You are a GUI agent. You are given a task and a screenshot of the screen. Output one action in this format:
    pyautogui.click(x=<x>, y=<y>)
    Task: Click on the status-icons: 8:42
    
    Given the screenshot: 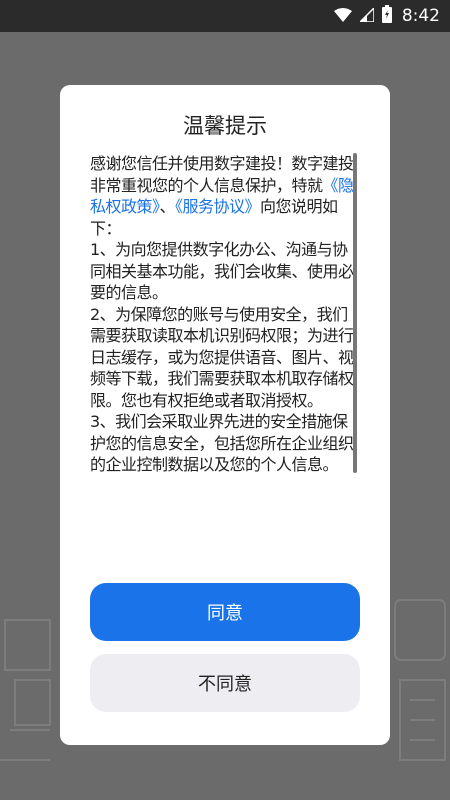 What is the action you would take?
    pyautogui.click(x=386, y=16)
    